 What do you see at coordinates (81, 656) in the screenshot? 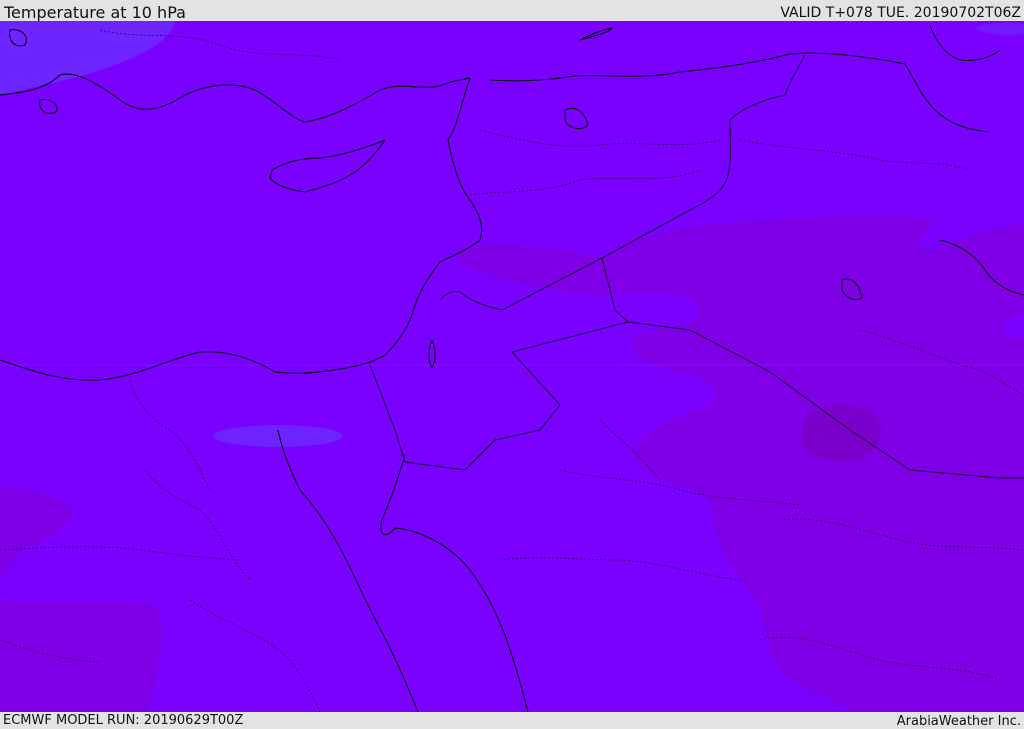
I see `warm-region-southwest` at bounding box center [81, 656].